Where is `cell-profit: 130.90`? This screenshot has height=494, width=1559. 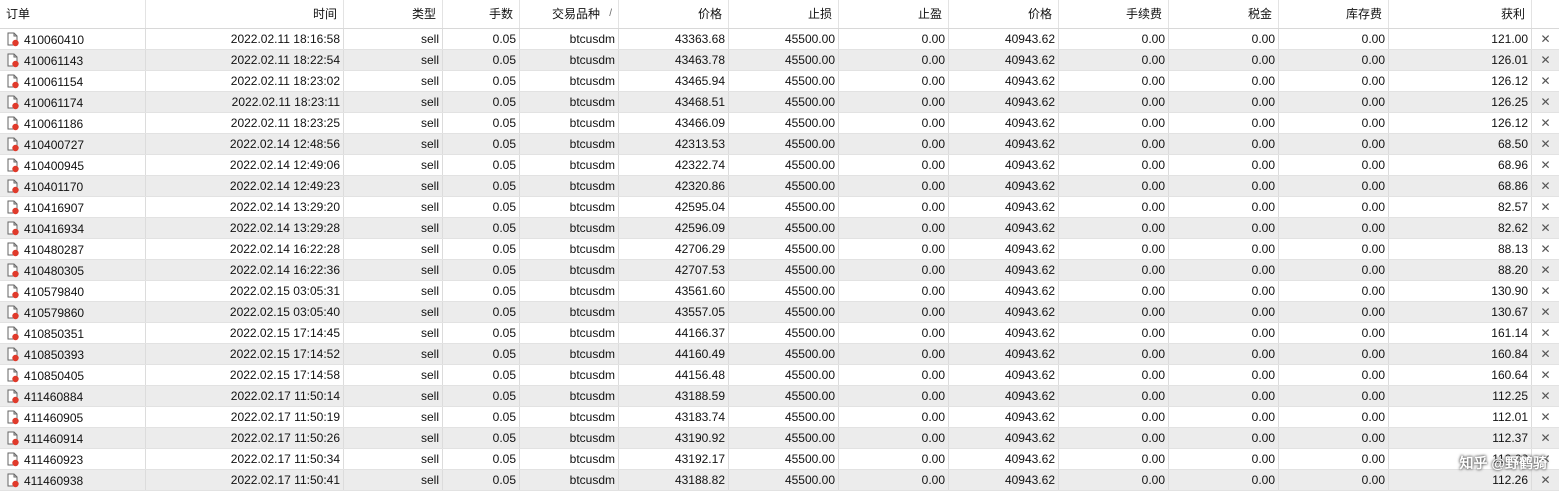
cell-profit: 130.90 is located at coordinates (1460, 291).